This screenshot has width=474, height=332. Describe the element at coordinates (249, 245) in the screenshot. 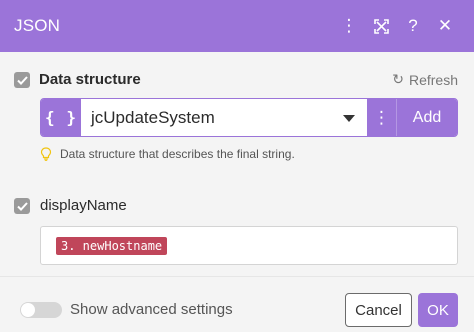

I see `display-name-field: 3. newHostname` at that location.